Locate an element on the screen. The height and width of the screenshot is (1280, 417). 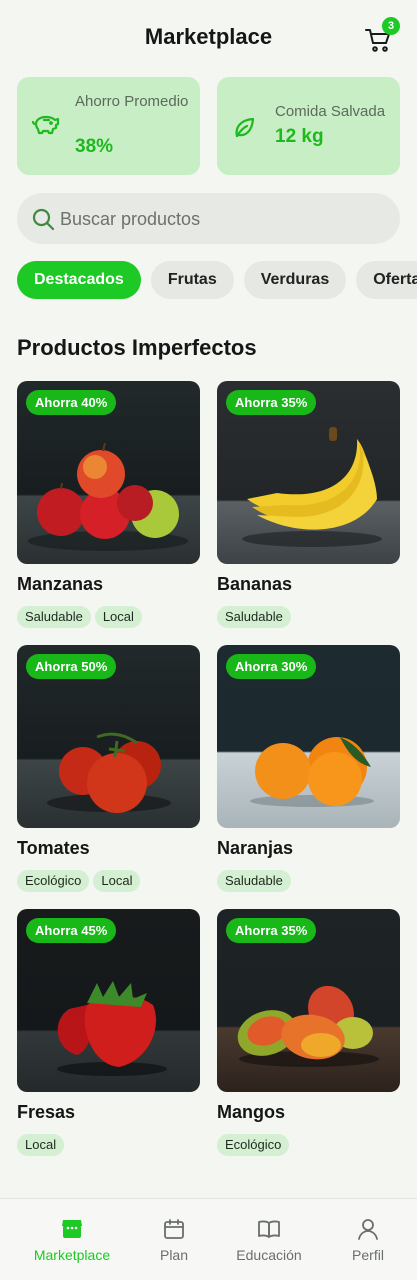
nav-label: Educación is located at coordinates (269, 1255).